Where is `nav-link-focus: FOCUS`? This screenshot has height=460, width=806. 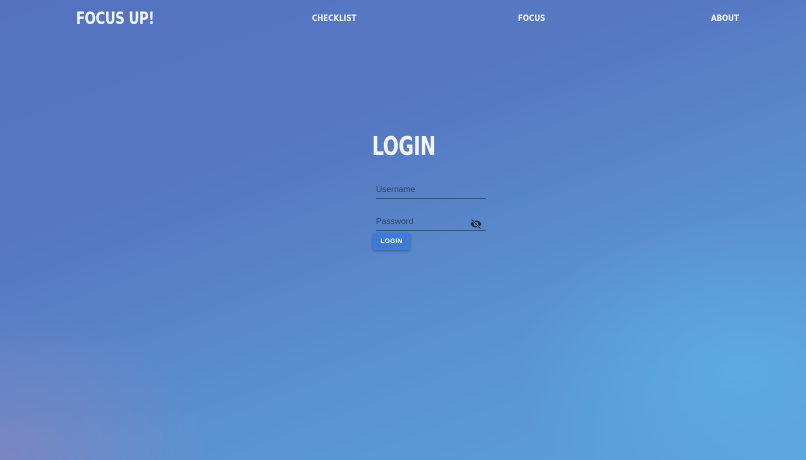 nav-link-focus: FOCUS is located at coordinates (531, 19).